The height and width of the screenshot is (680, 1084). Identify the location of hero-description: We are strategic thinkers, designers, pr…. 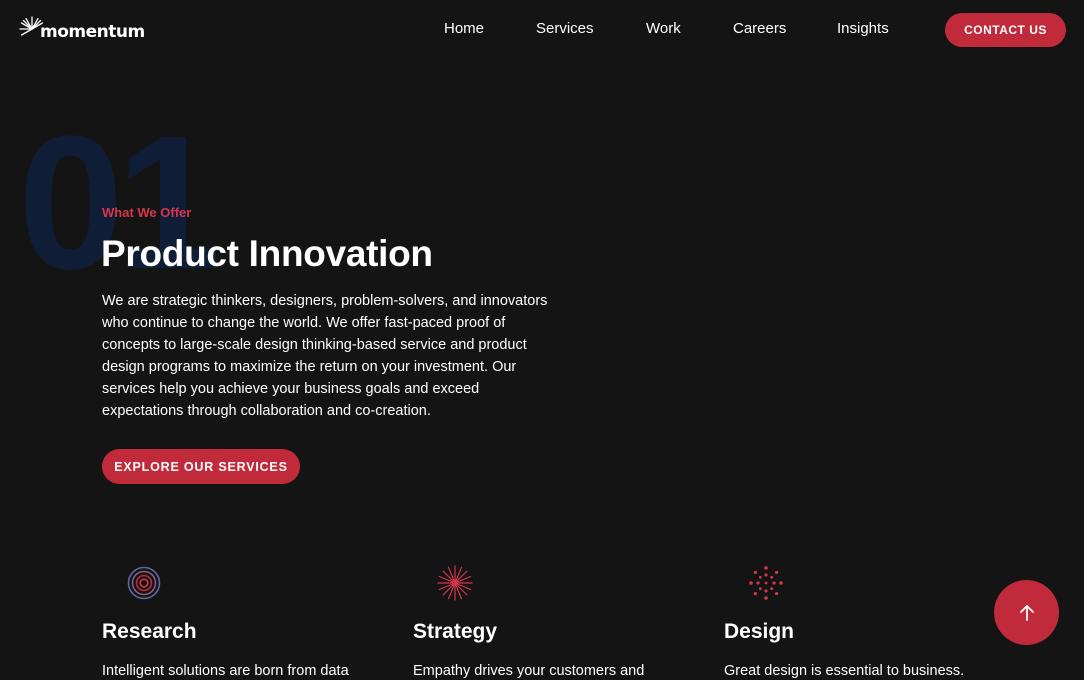
(325, 356).